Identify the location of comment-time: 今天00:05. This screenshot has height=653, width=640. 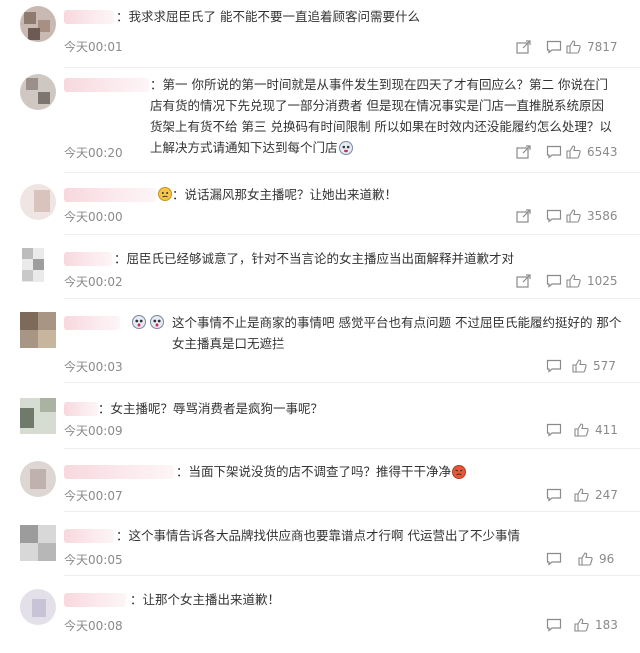
(93, 560).